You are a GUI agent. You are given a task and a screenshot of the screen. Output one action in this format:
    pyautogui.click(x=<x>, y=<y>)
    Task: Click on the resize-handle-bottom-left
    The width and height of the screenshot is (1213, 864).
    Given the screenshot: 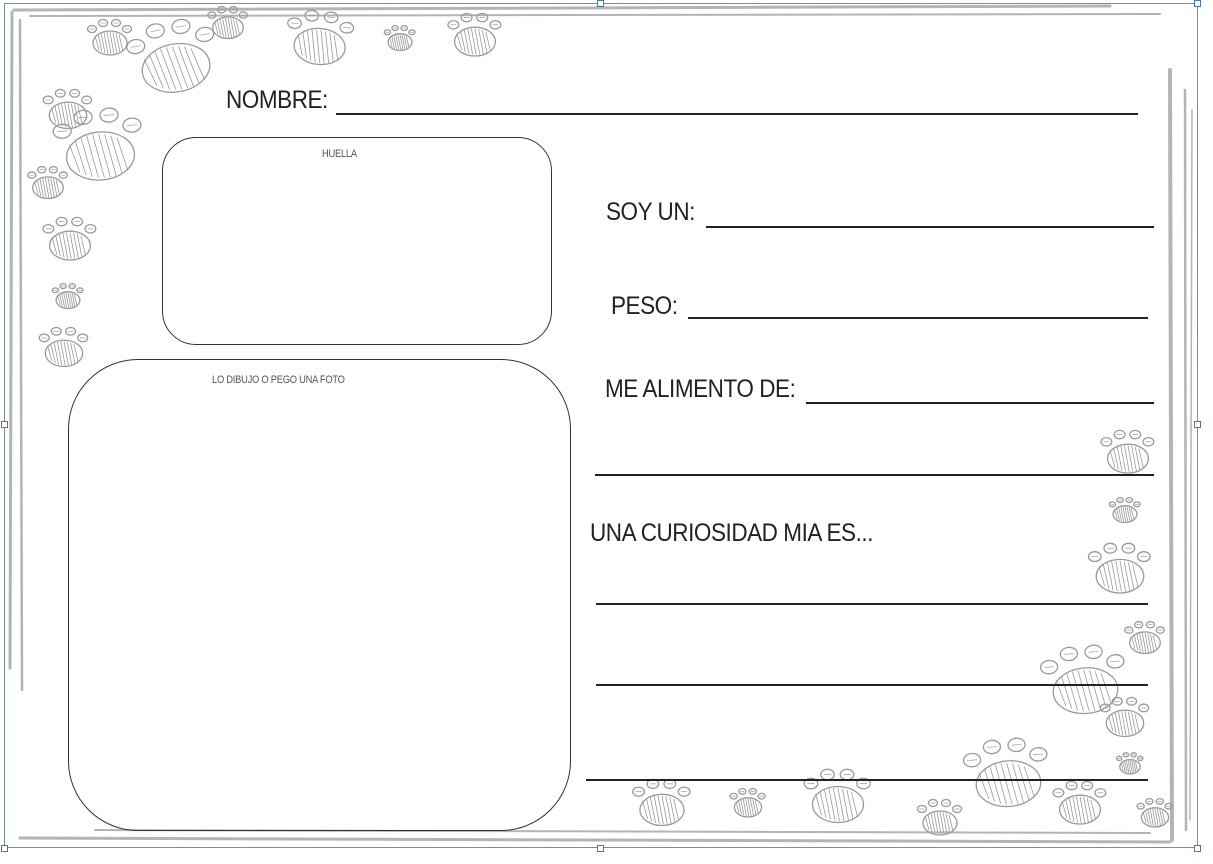 What is the action you would take?
    pyautogui.click(x=4, y=848)
    